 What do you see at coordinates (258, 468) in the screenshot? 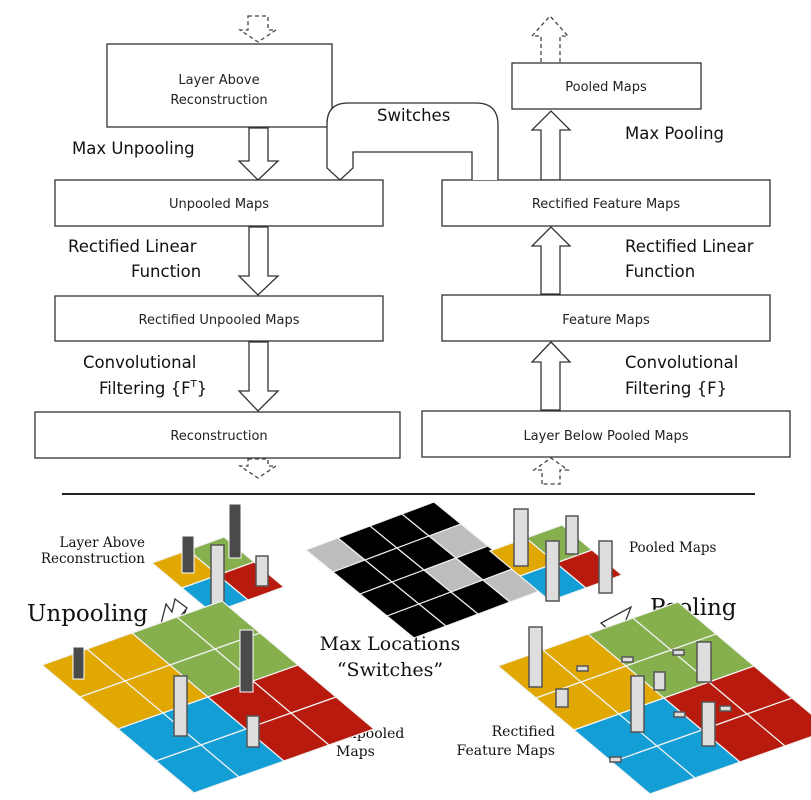
I see `dashed-arrow-out-bottom-left` at bounding box center [258, 468].